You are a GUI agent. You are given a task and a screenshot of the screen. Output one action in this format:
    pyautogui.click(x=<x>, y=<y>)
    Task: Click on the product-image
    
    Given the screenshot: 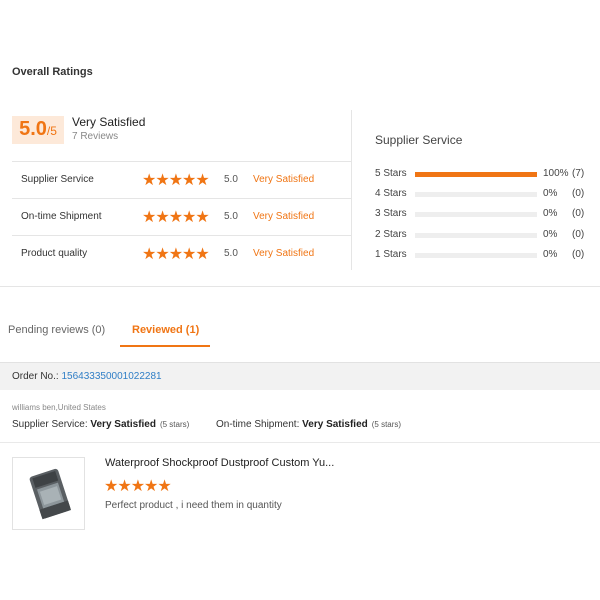 What is the action you would take?
    pyautogui.click(x=50, y=494)
    